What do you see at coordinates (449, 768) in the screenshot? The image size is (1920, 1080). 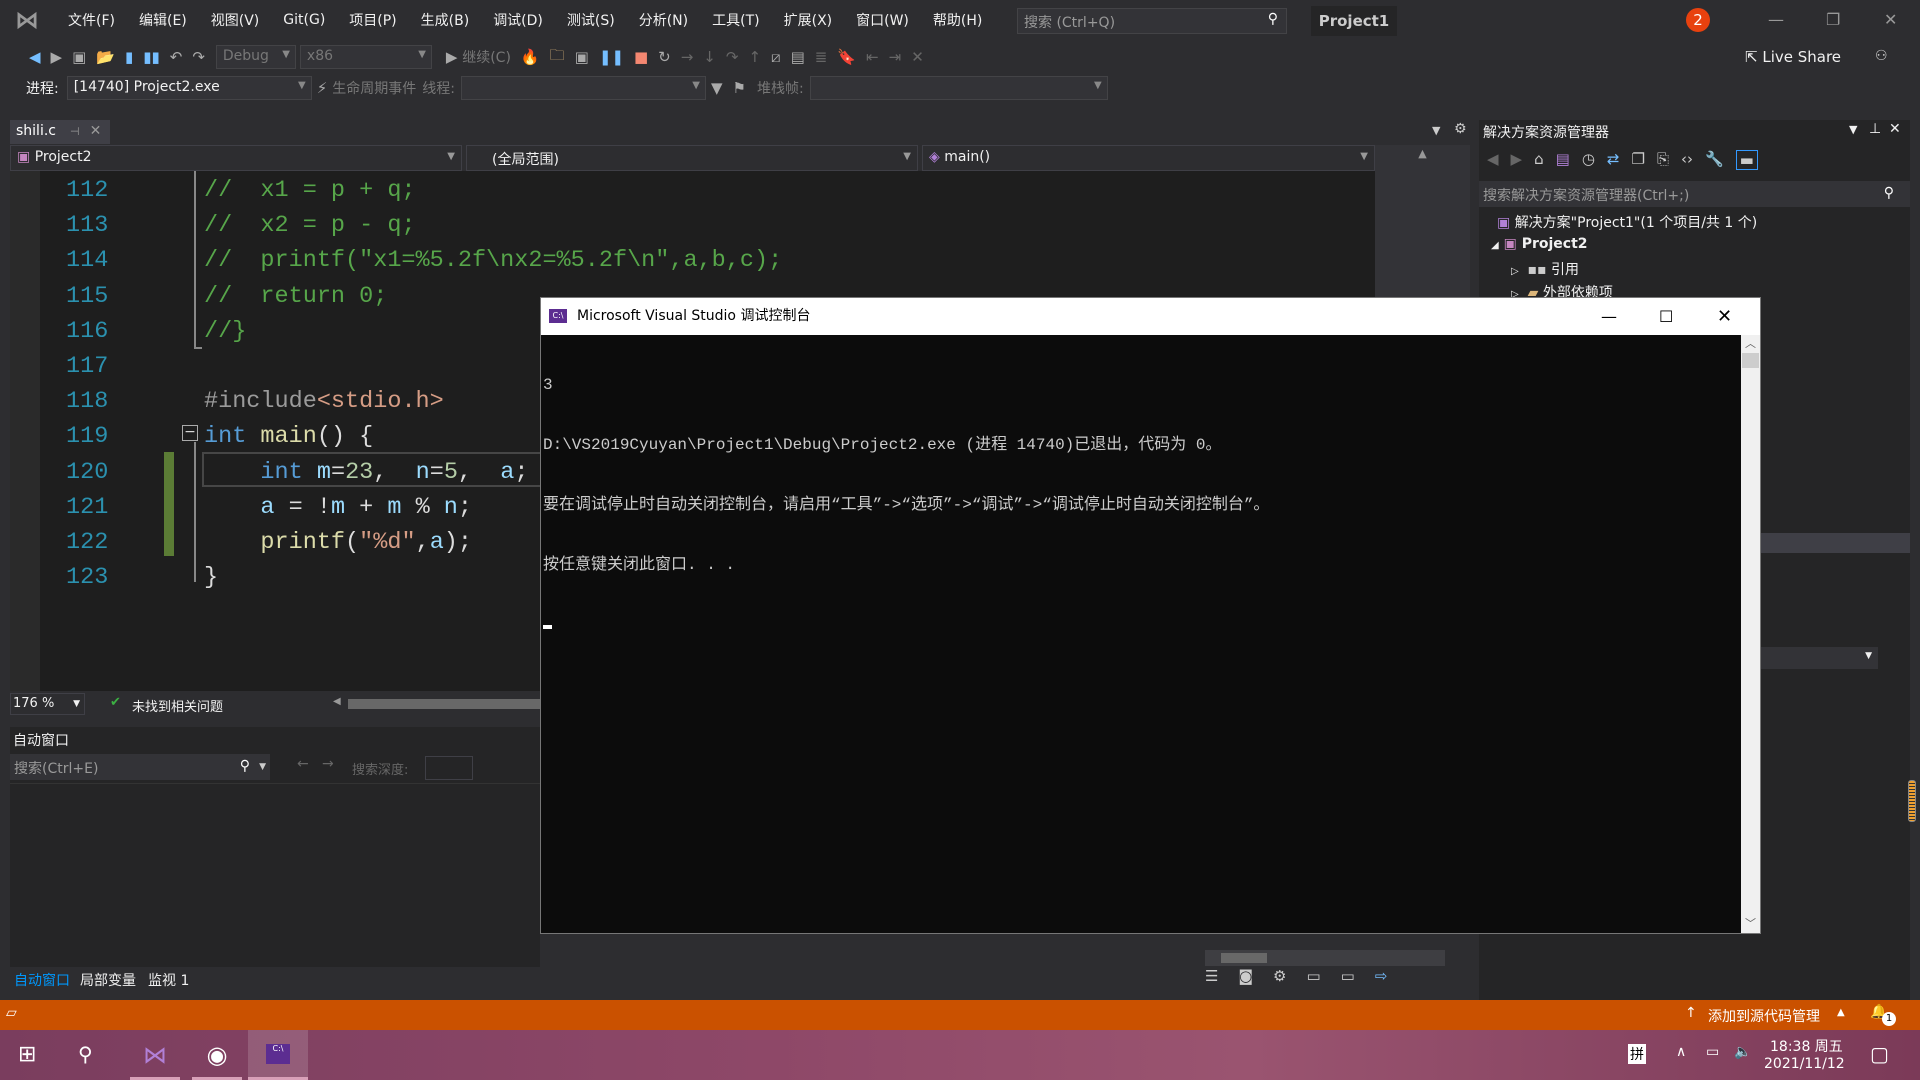 I see `search-depth-dropdown` at bounding box center [449, 768].